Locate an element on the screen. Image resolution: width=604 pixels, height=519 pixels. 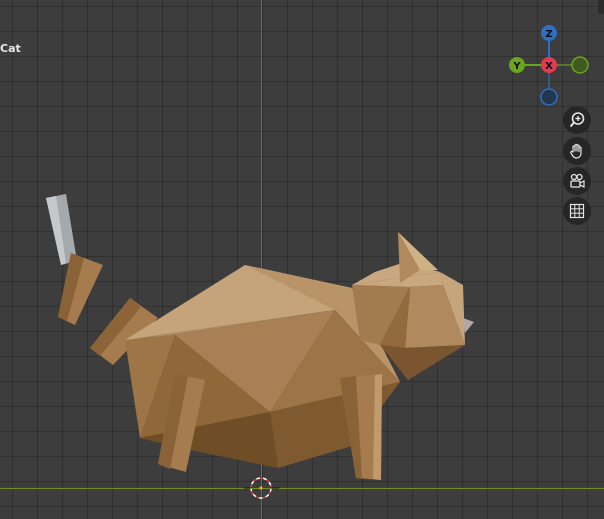
gizmo-y-handle: Y is located at coordinates (517, 65).